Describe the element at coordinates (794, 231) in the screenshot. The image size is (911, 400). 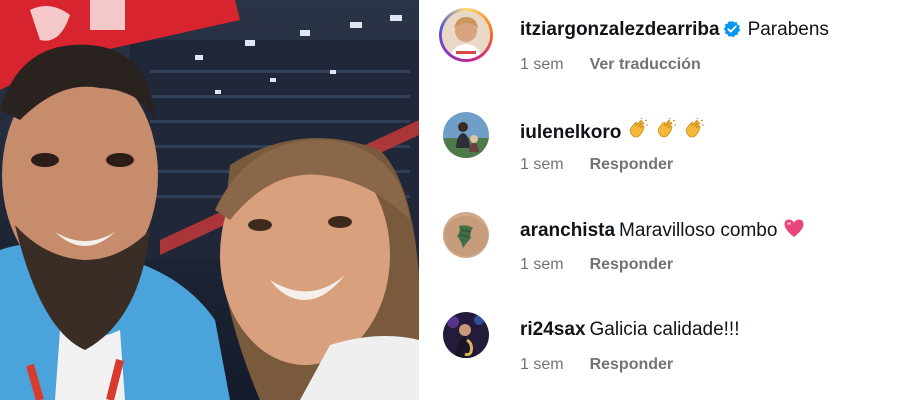
I see `pink-heart-icon` at that location.